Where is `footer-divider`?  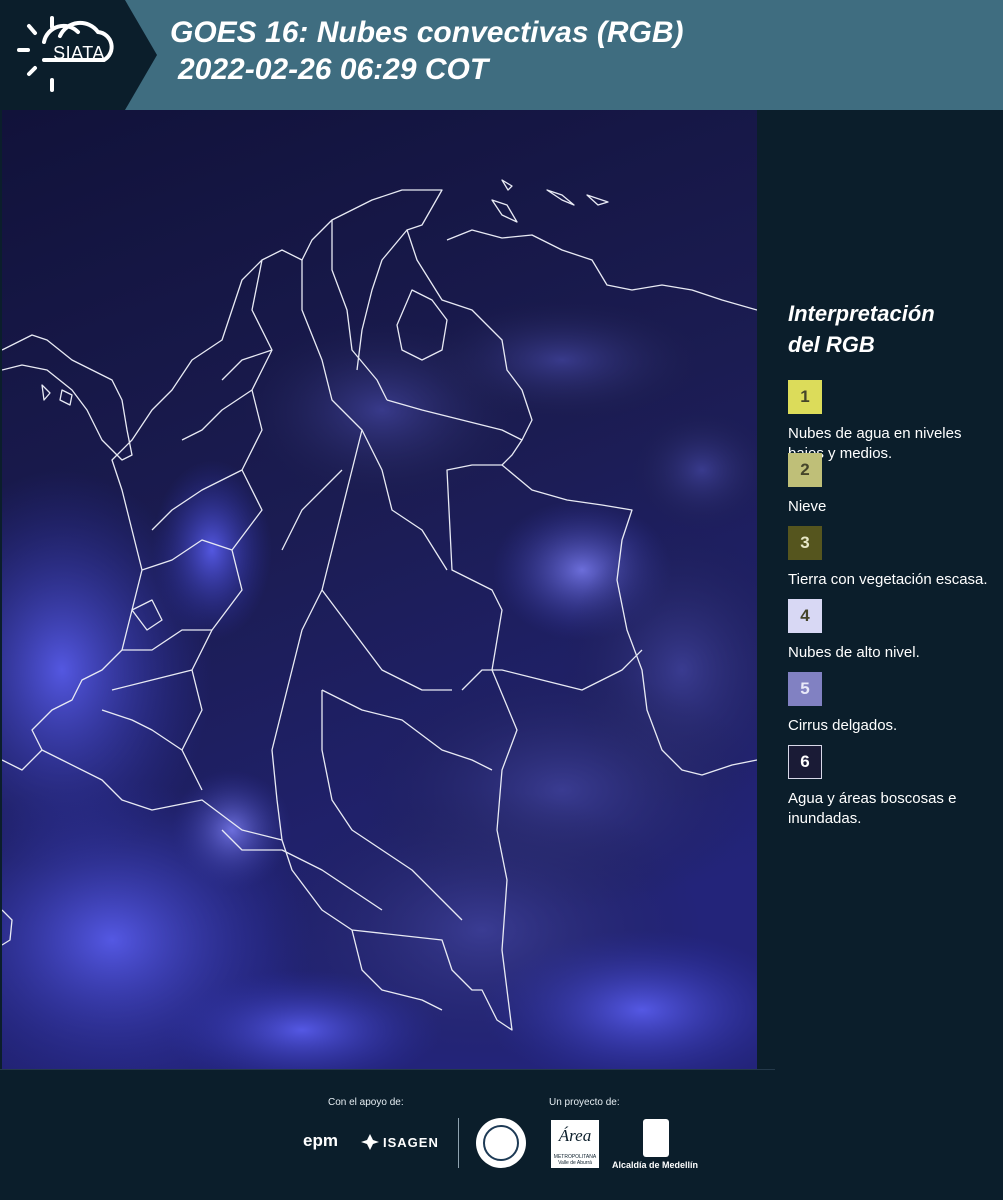 footer-divider is located at coordinates (387, 1069).